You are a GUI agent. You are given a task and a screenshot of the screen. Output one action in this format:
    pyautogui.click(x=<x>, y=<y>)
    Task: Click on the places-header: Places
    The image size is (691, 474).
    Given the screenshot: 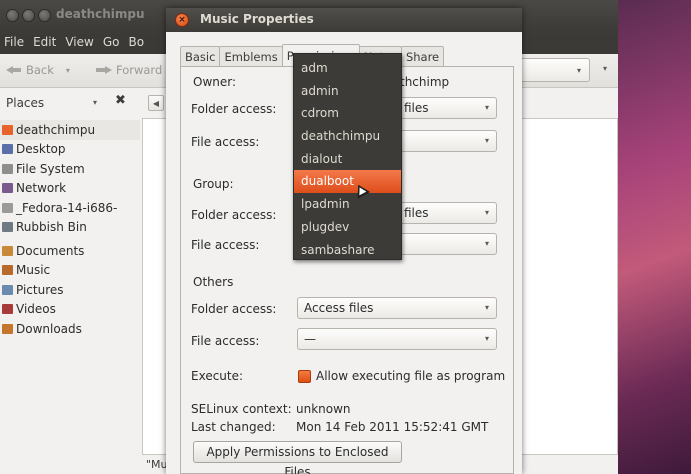 What is the action you would take?
    pyautogui.click(x=25, y=103)
    